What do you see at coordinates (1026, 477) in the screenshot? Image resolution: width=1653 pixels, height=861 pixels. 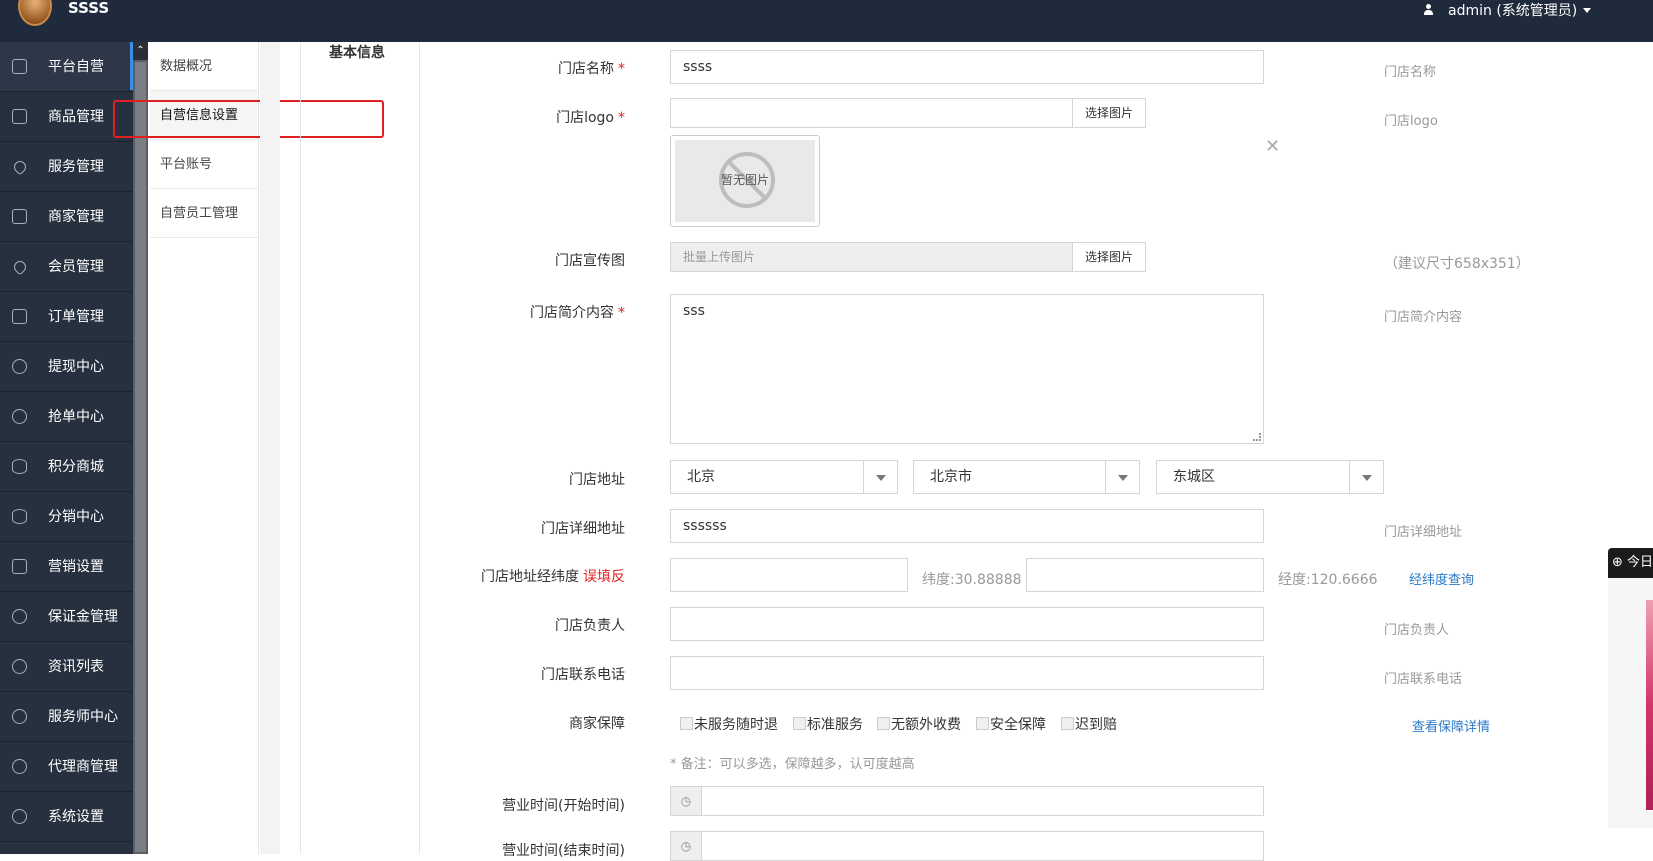 I see `city-select: 北京市` at bounding box center [1026, 477].